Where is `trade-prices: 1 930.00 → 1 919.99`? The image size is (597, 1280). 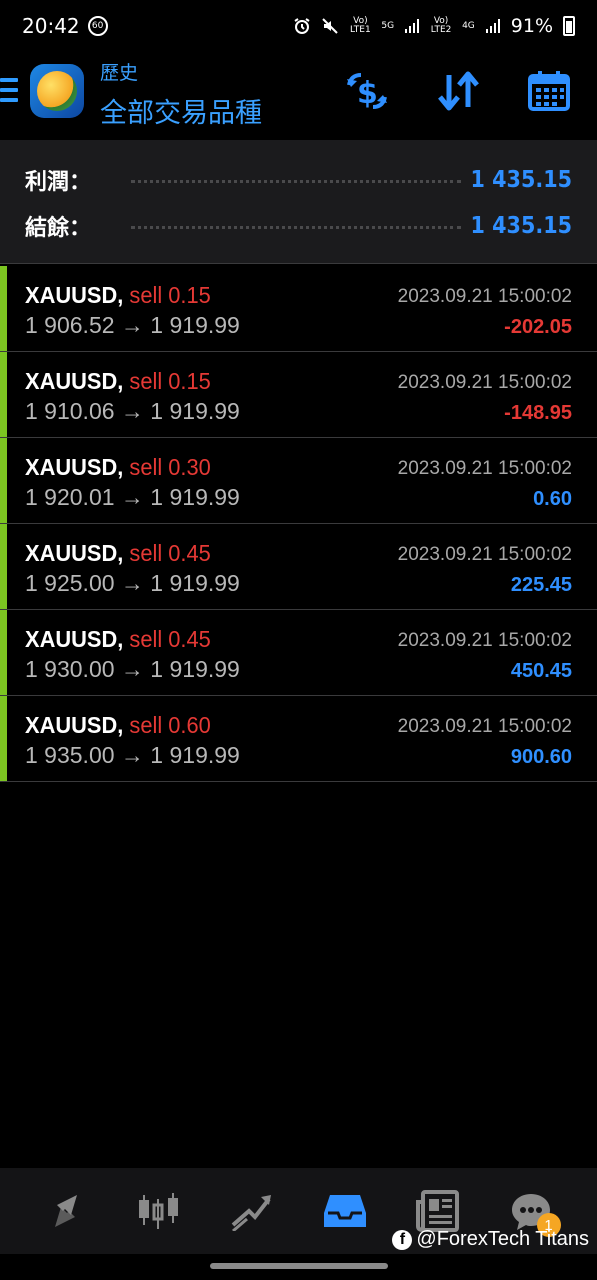 trade-prices: 1 930.00 → 1 919.99 is located at coordinates (132, 669).